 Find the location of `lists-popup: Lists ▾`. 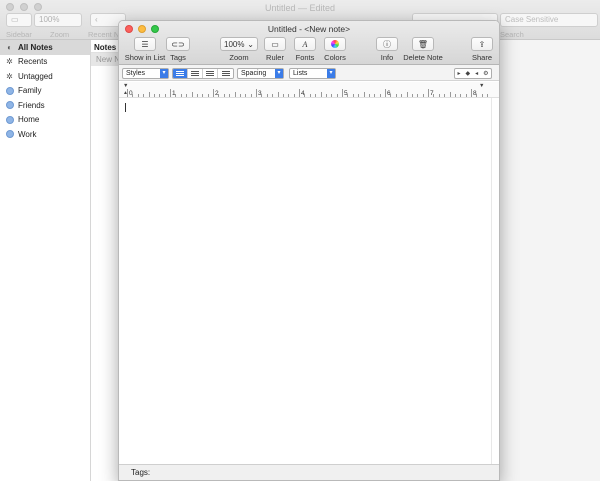

lists-popup: Lists ▾ is located at coordinates (312, 73).